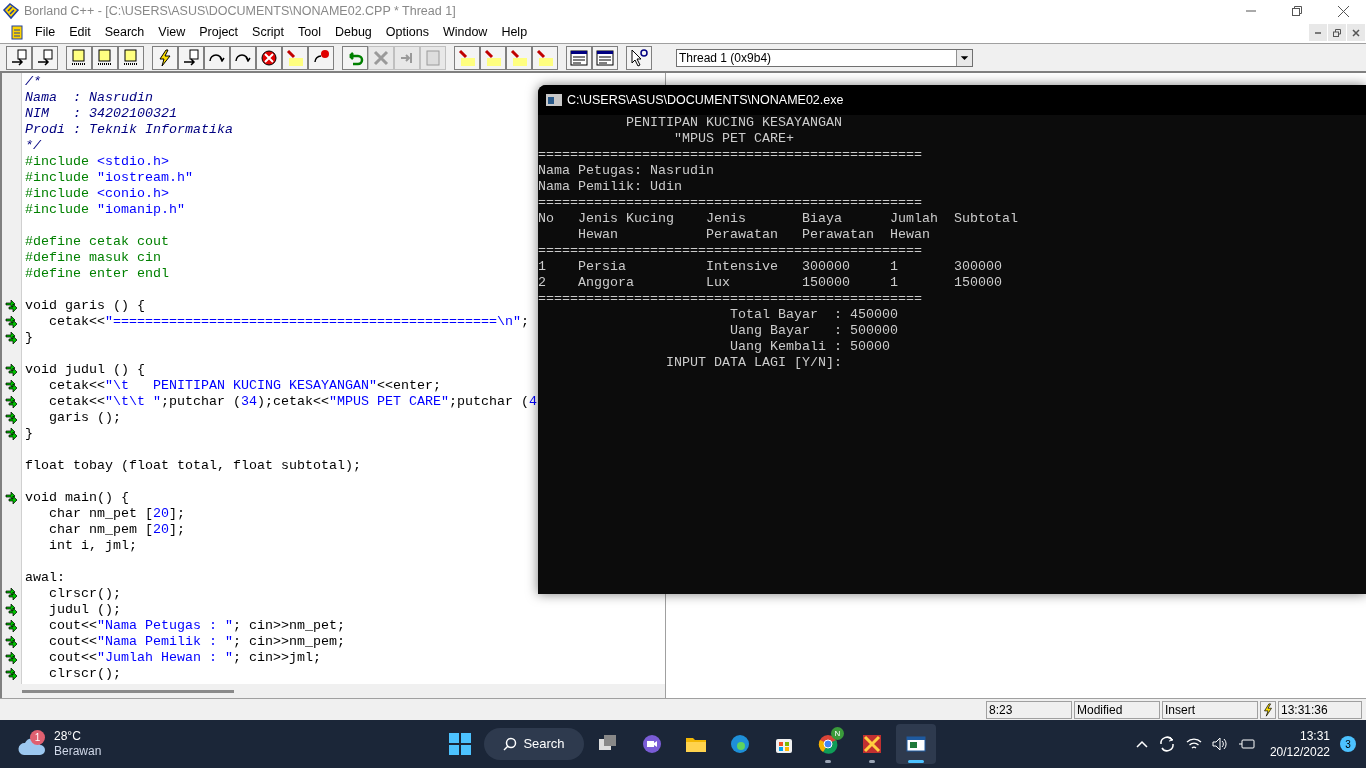  I want to click on compiler-icon, so click(872, 744).